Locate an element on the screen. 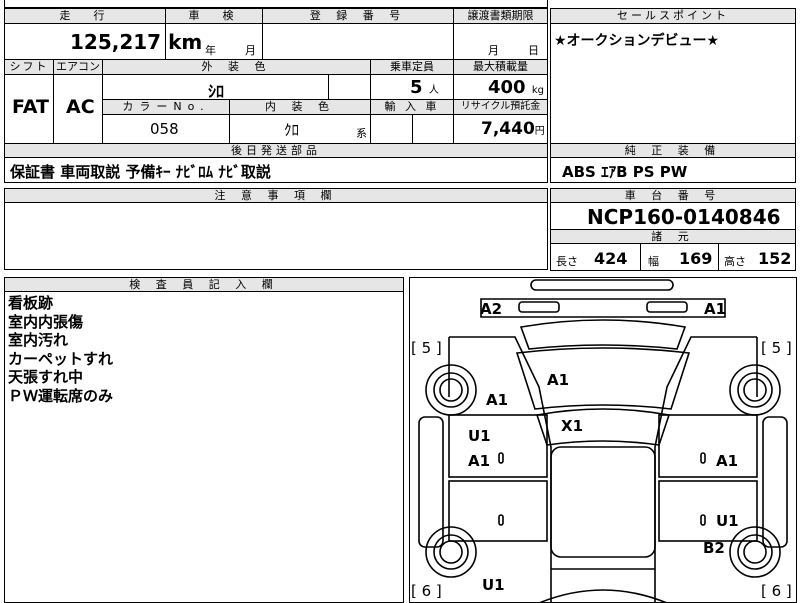  ac-value: AC is located at coordinates (80, 107).